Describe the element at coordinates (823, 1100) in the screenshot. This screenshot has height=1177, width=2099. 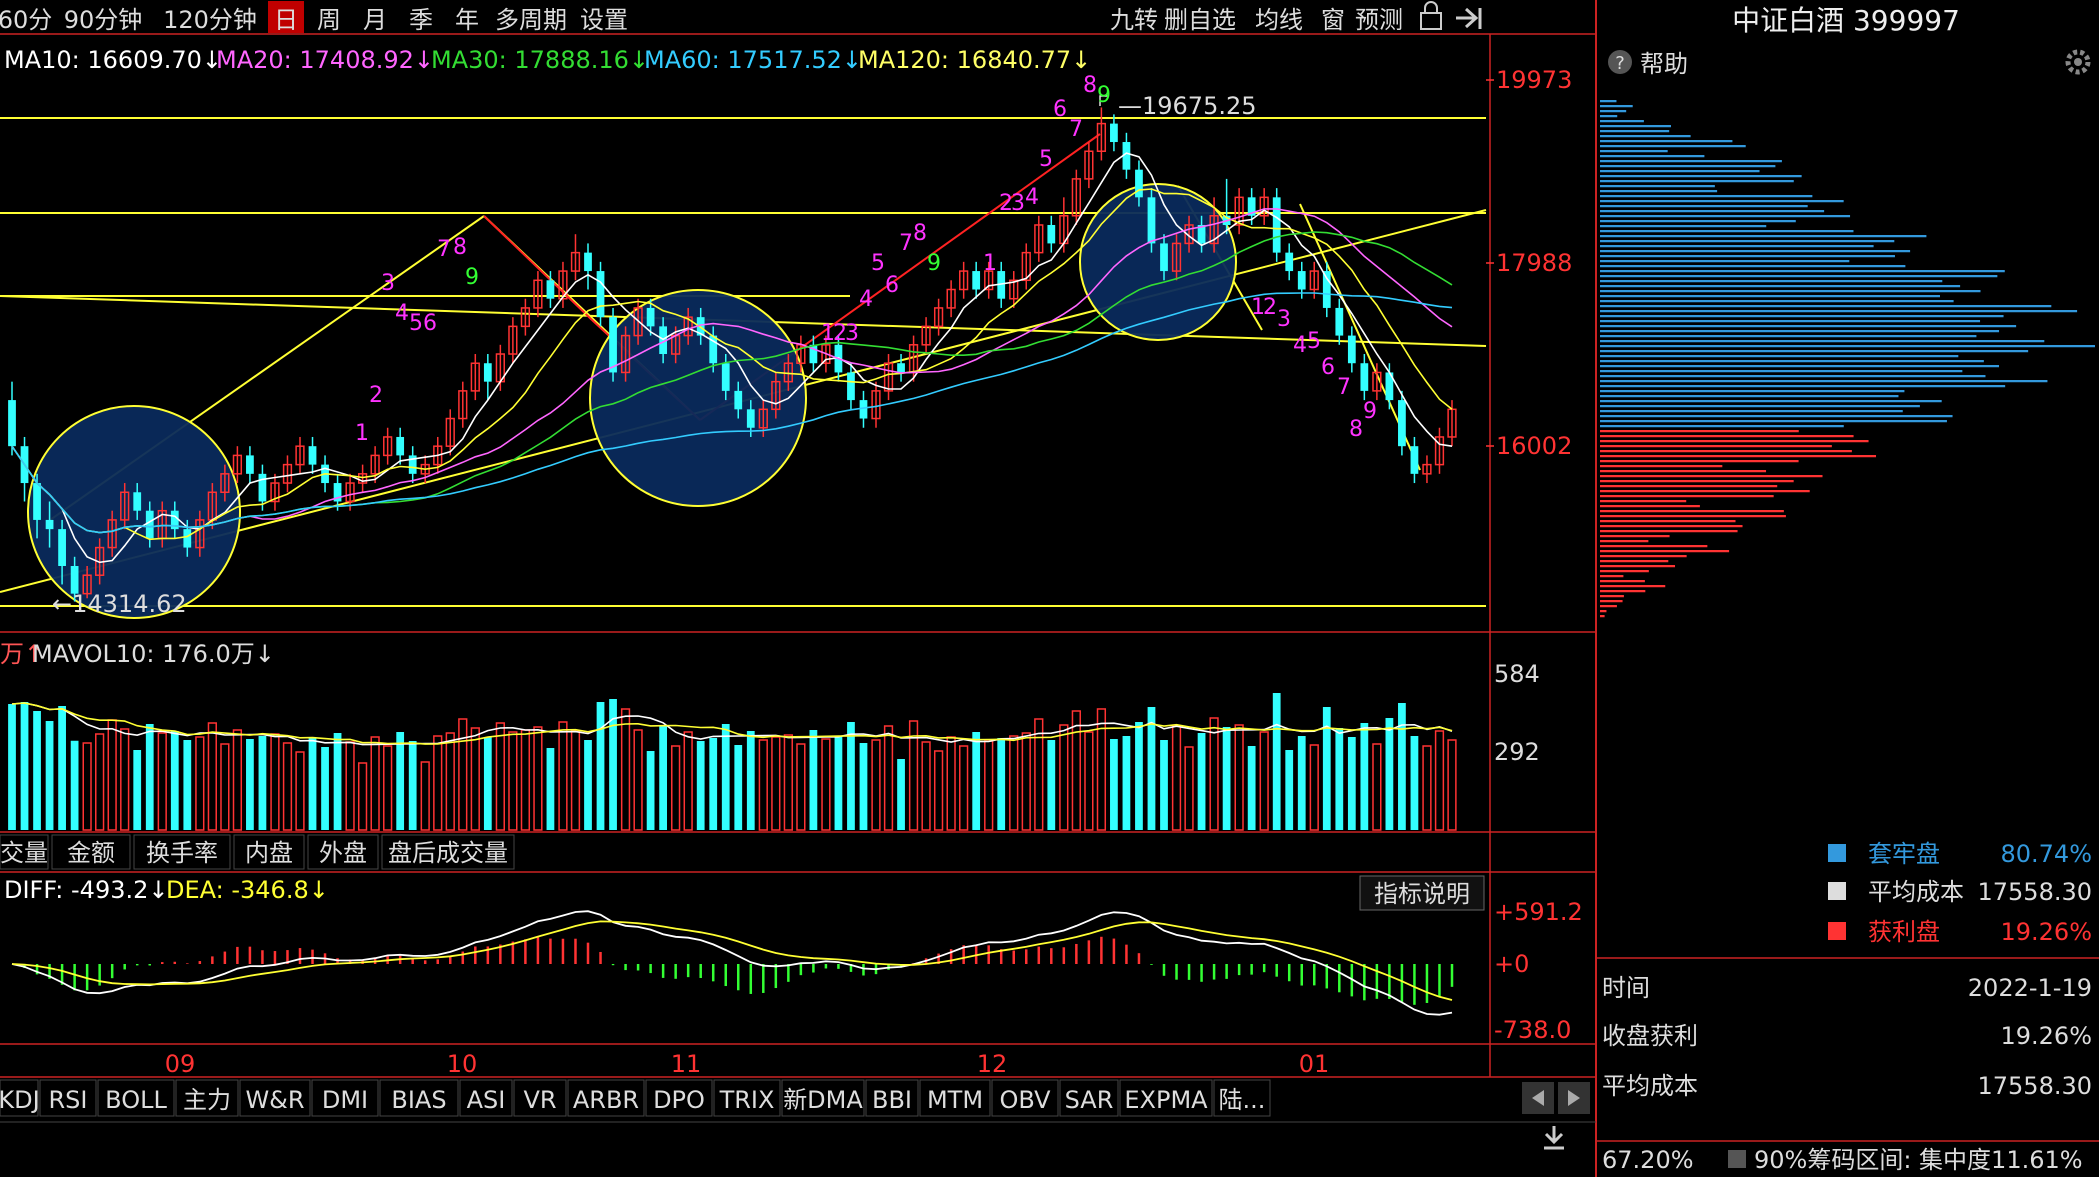
I see `indicator-tab-12: 新DMA` at that location.